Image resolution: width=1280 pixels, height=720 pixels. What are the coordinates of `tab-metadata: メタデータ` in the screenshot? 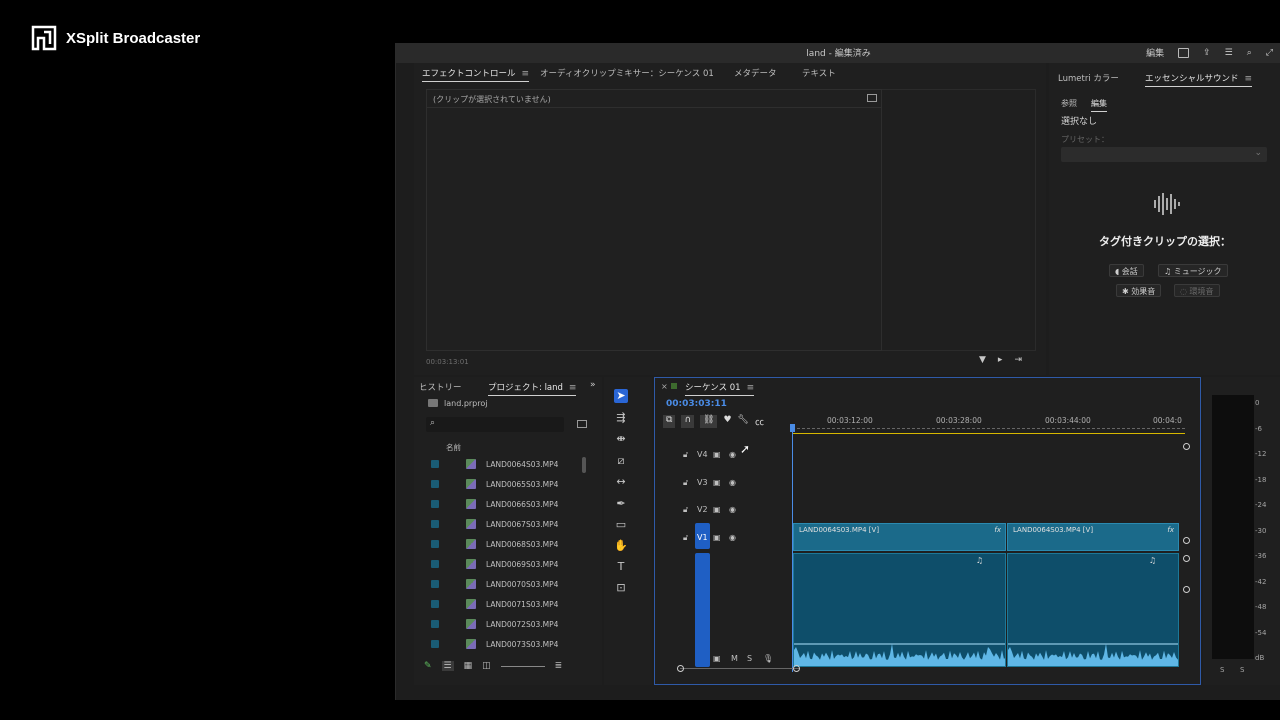 It's located at (755, 73).